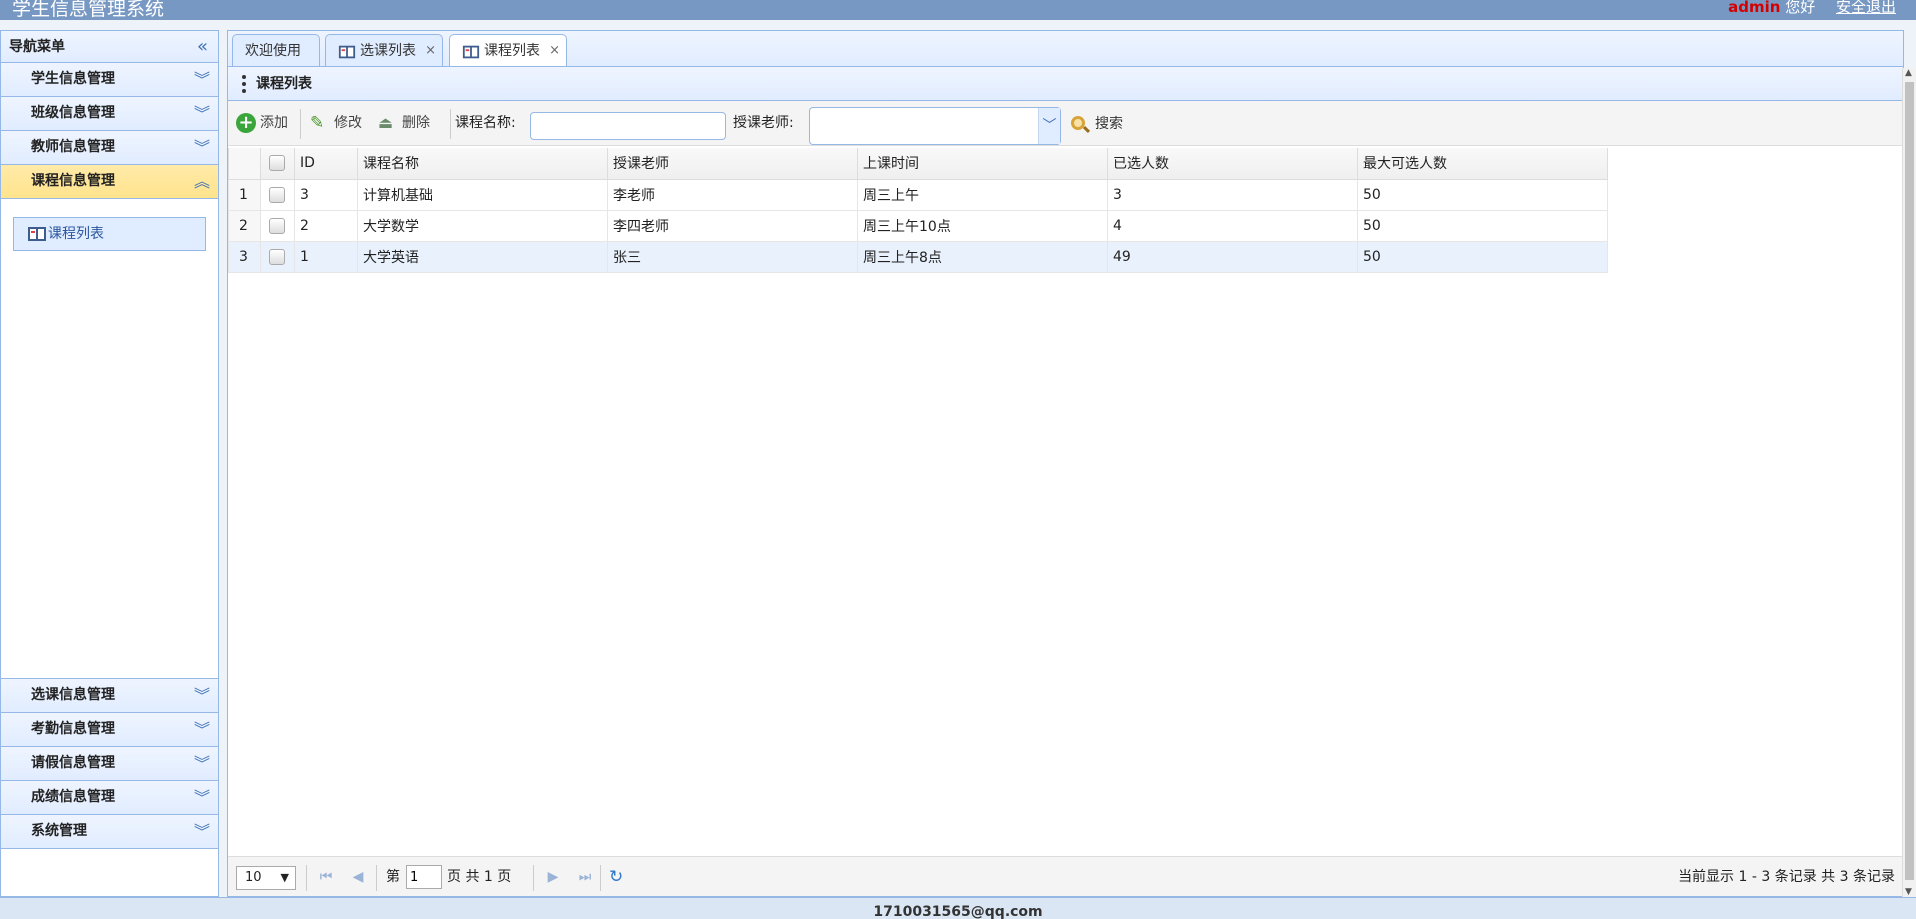 The height and width of the screenshot is (919, 1916). I want to click on sidebar-item-label: 课程列表, so click(76, 234).